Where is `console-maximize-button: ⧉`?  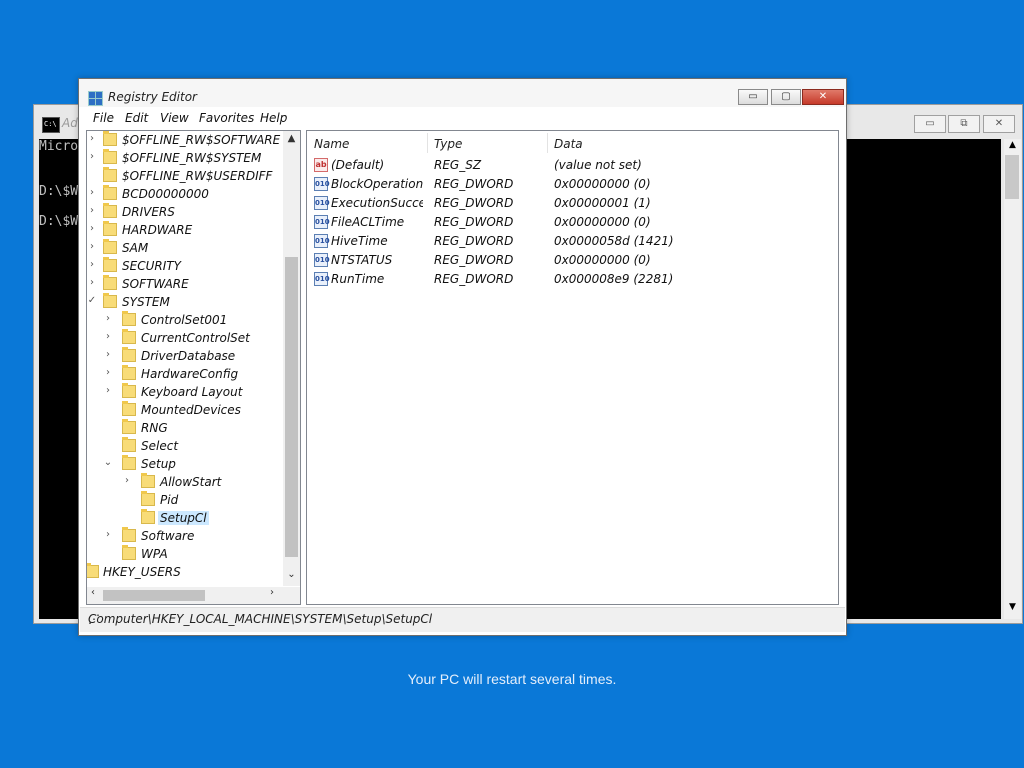
console-maximize-button: ⧉ is located at coordinates (964, 124).